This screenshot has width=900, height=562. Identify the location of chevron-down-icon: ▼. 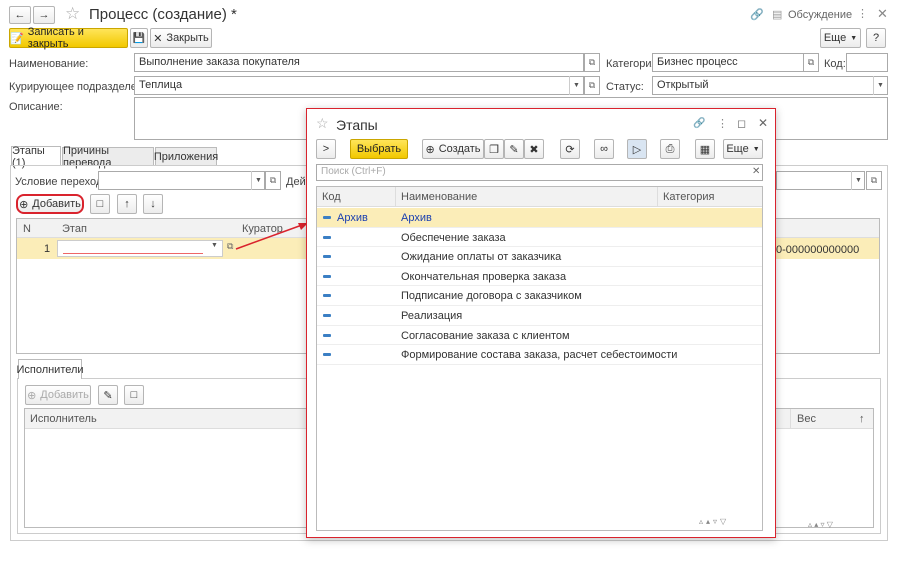
(214, 245).